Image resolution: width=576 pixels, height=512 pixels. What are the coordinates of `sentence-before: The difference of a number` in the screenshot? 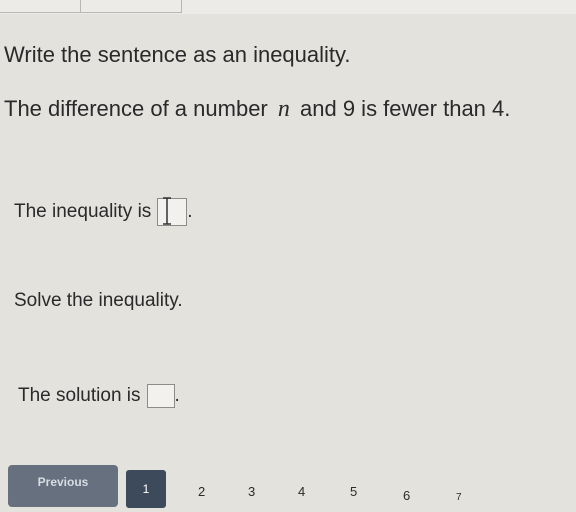 It's located at (136, 108).